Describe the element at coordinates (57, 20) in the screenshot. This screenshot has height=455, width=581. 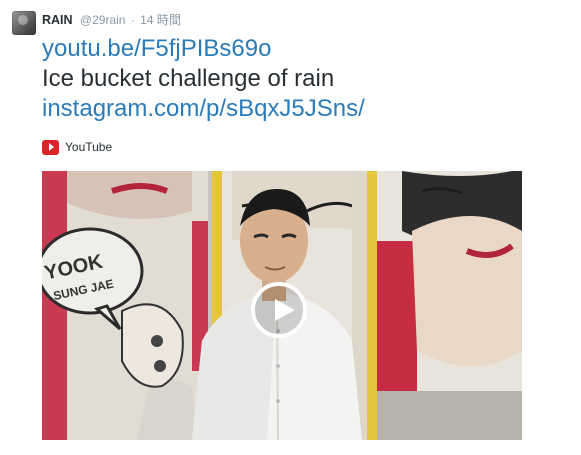
I see `display-name: RAIN` at that location.